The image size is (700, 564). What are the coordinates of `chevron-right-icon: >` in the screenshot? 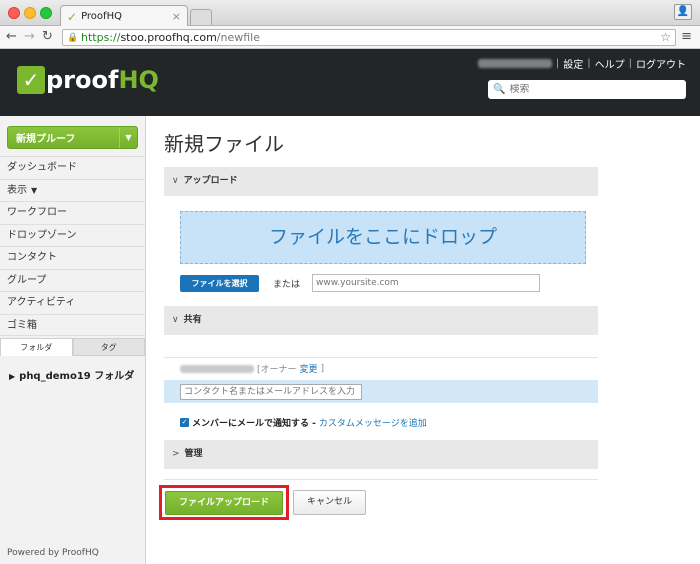 It's located at (176, 454).